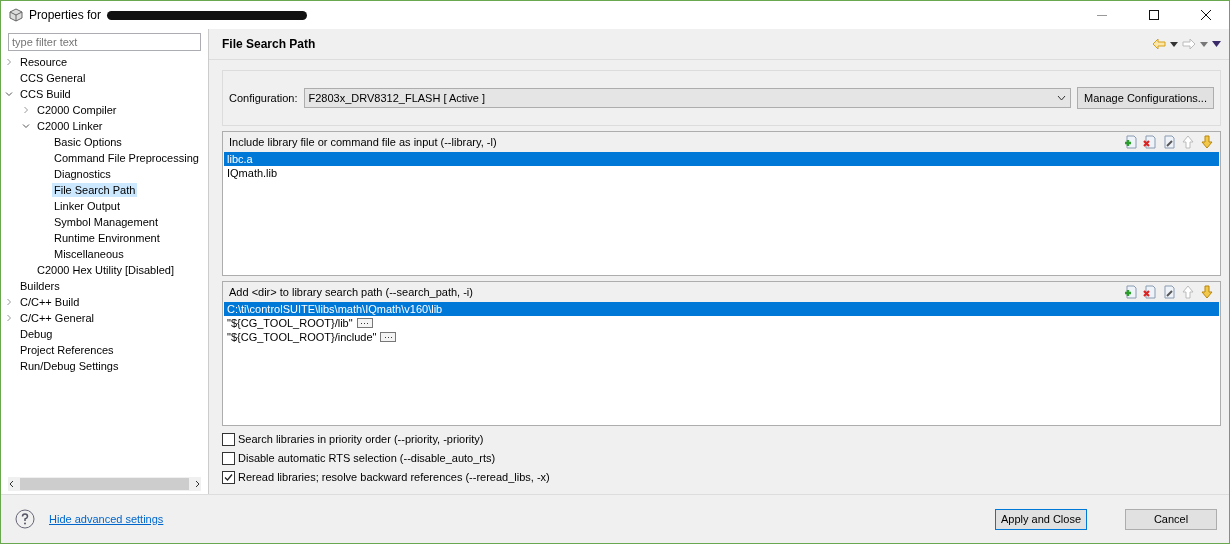 This screenshot has height=544, width=1230. Describe the element at coordinates (1154, 15) in the screenshot. I see `maximize-icon` at that location.